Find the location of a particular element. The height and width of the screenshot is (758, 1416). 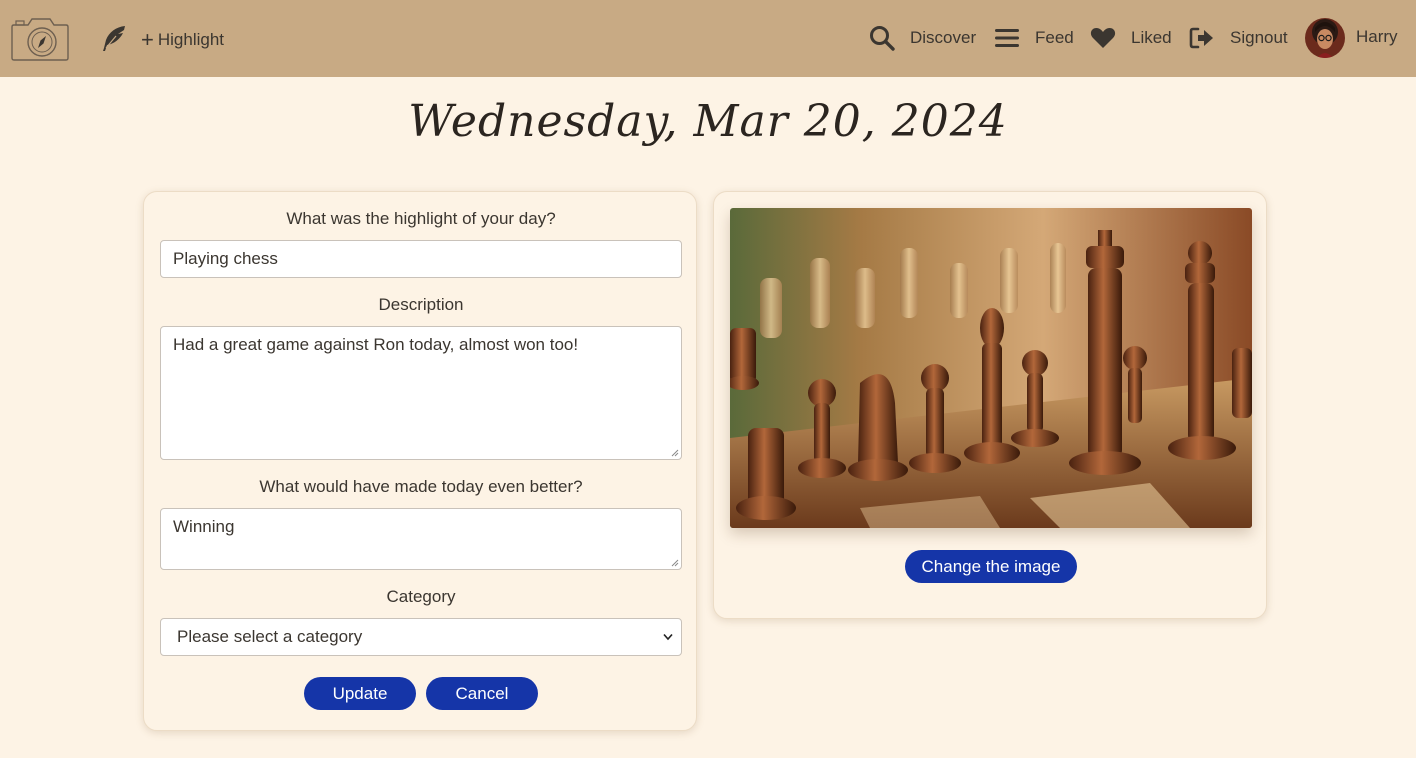

description-label: Description is located at coordinates (421, 304).